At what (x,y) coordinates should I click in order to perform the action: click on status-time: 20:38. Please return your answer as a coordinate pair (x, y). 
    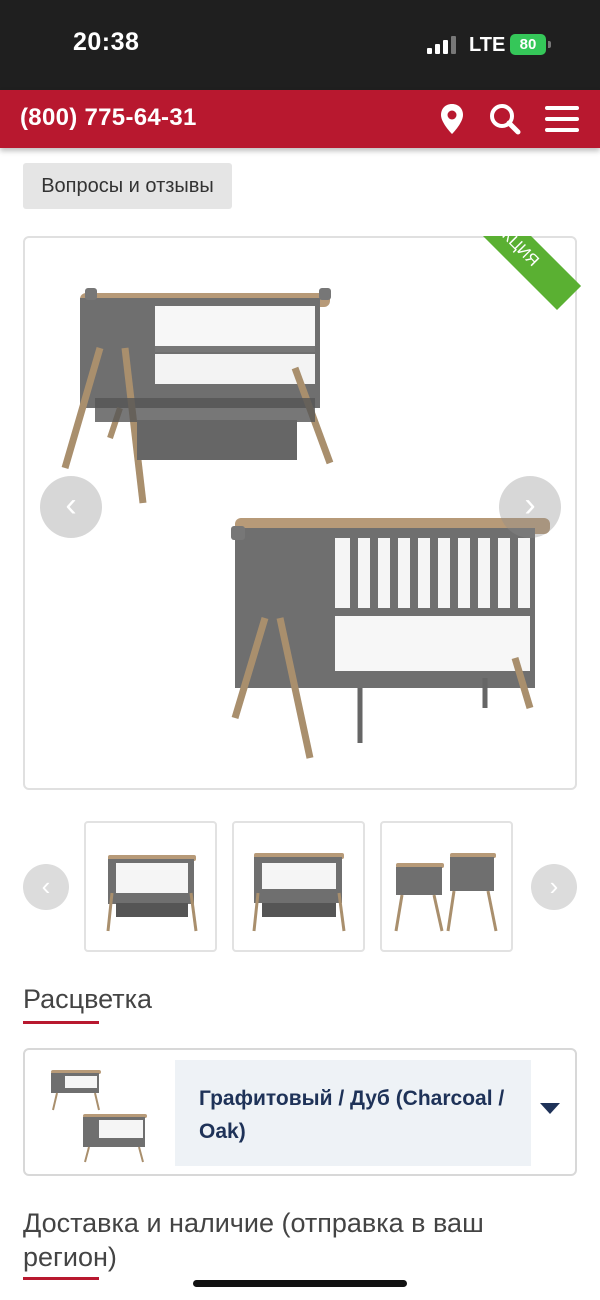
    Looking at the image, I should click on (106, 42).